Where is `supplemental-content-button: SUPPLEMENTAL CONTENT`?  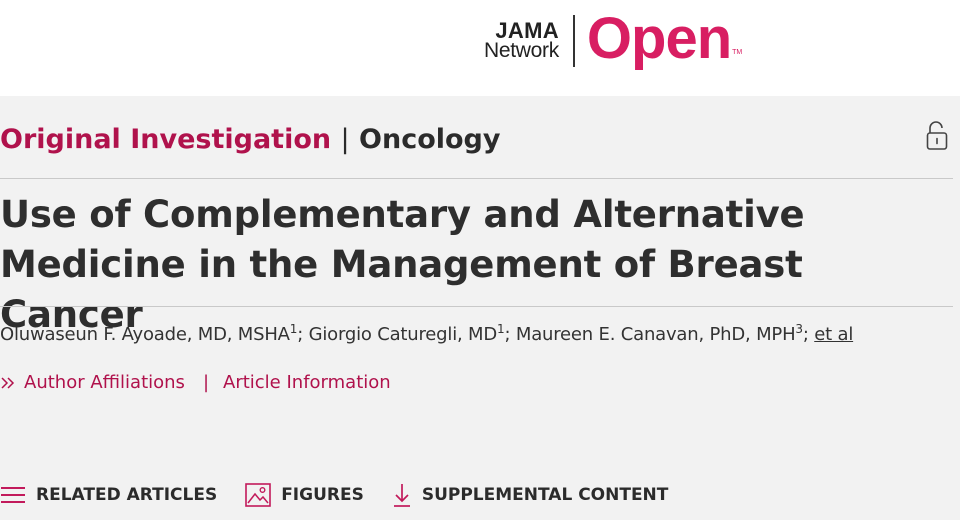
supplemental-content-button: SUPPLEMENTAL CONTENT is located at coordinates (530, 495).